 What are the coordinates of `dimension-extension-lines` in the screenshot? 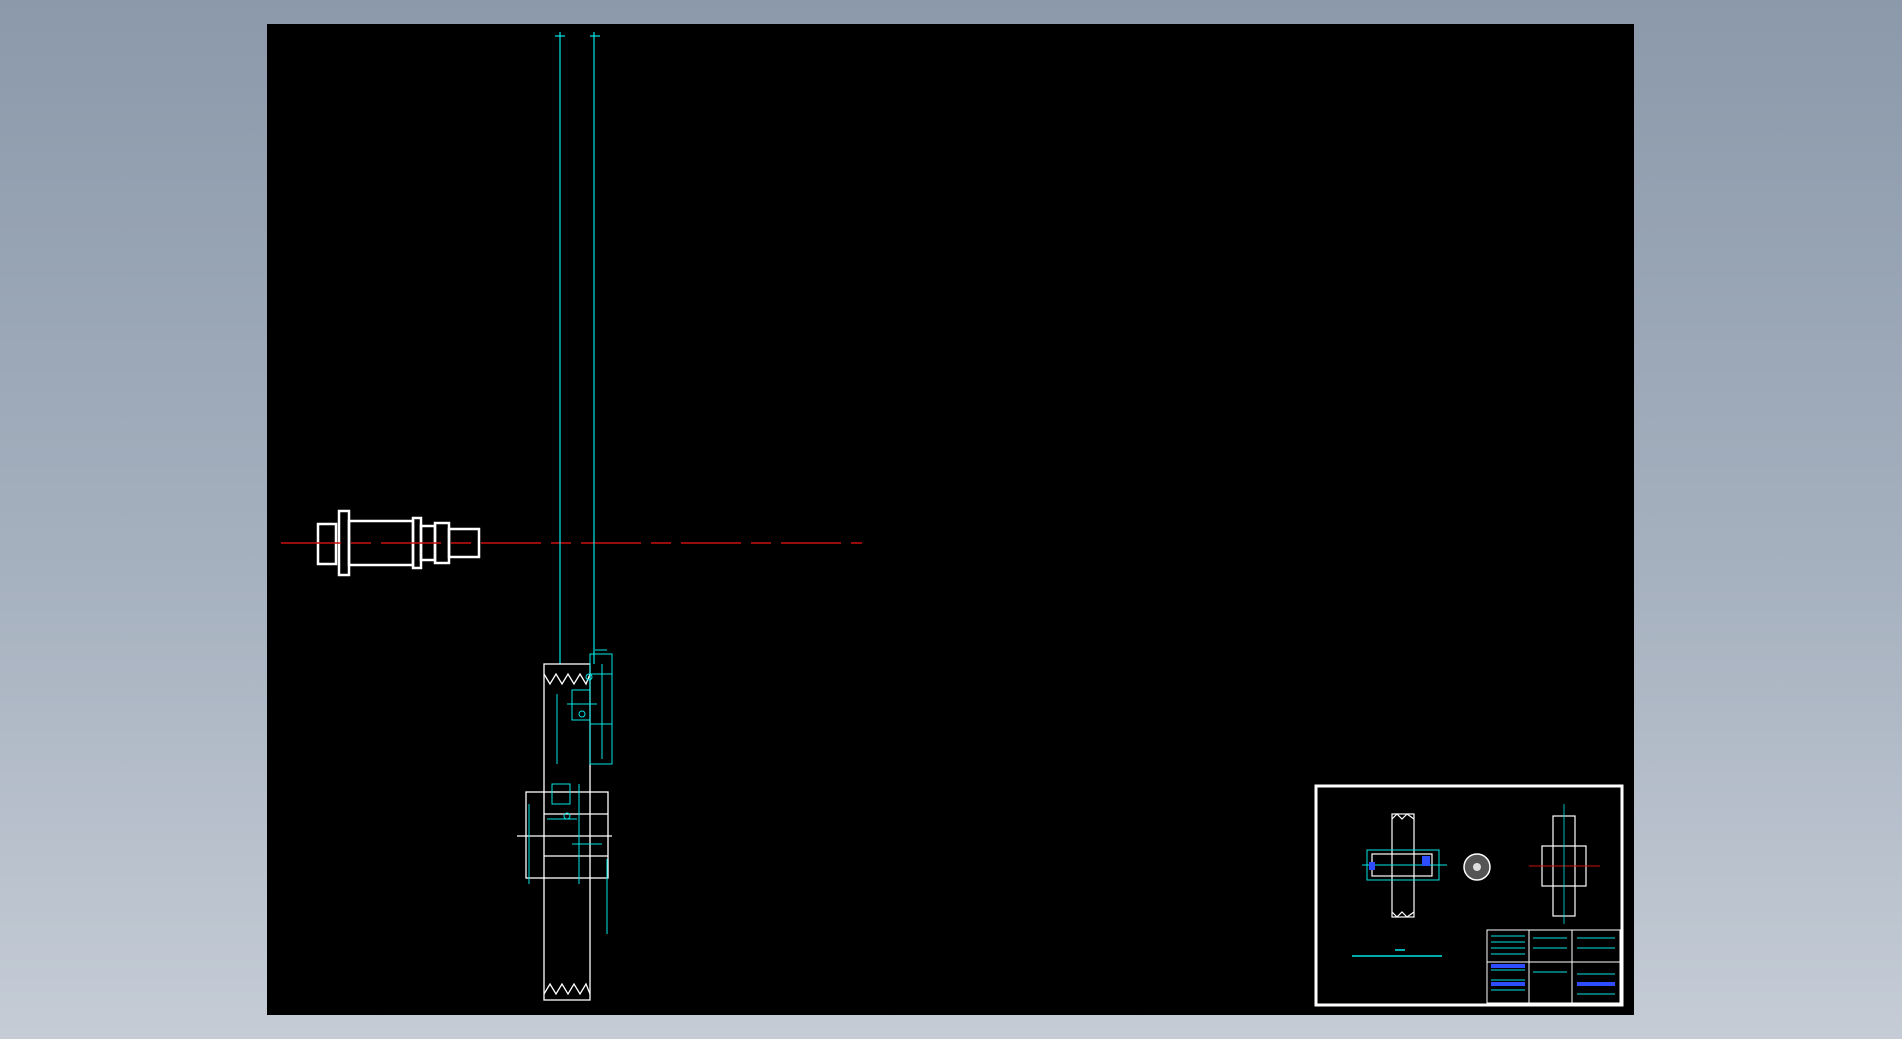 It's located at (577, 348).